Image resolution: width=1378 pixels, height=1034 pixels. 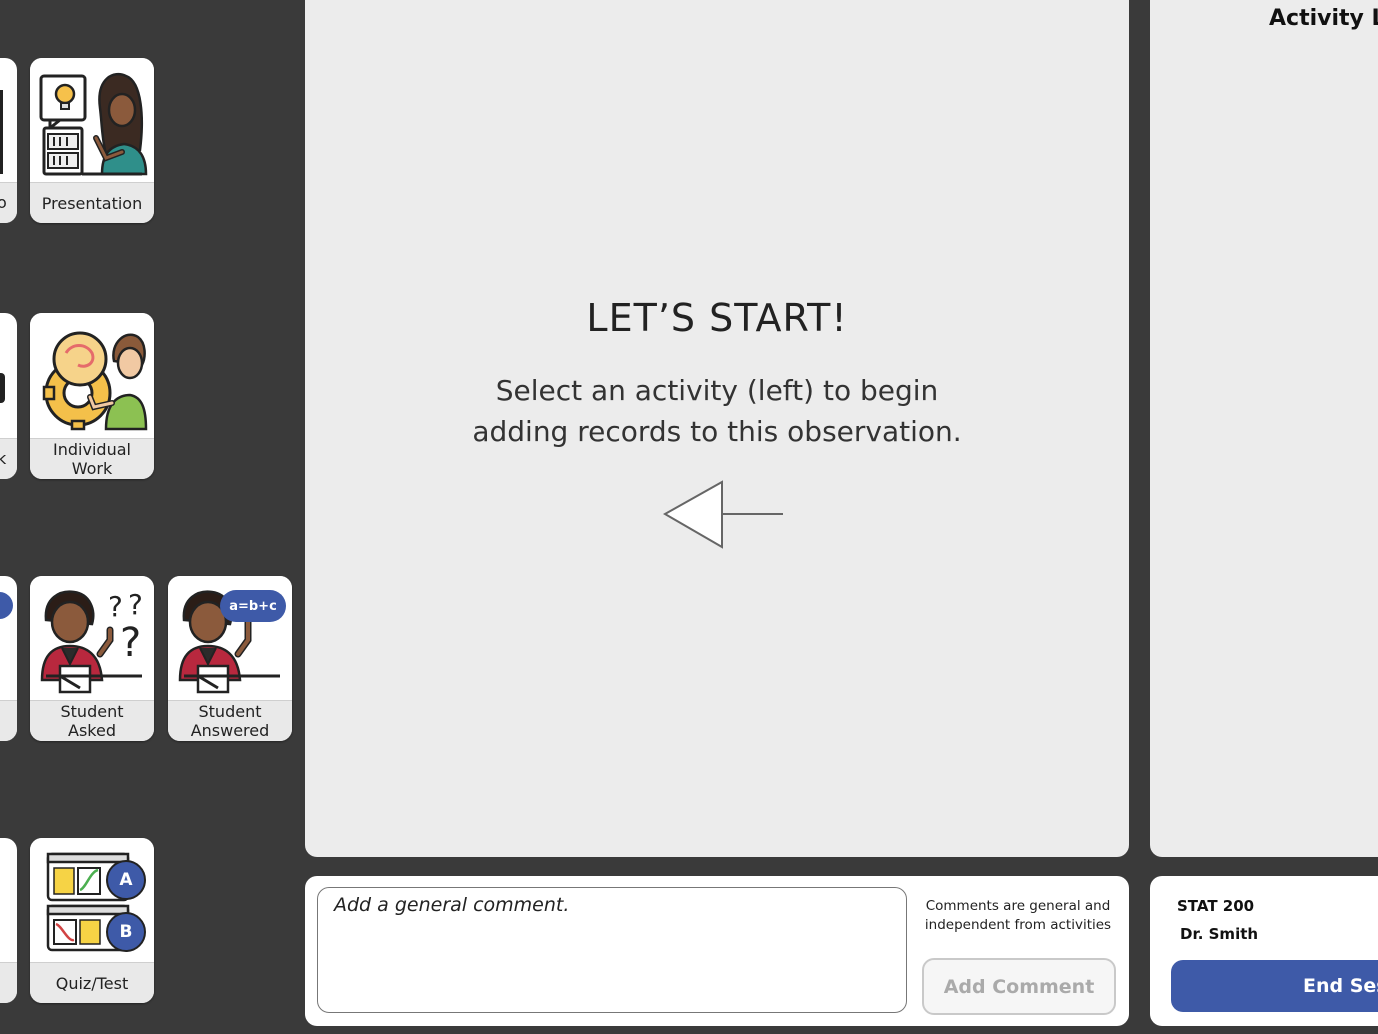 I want to click on activity-log-panel, so click(x=1264, y=428).